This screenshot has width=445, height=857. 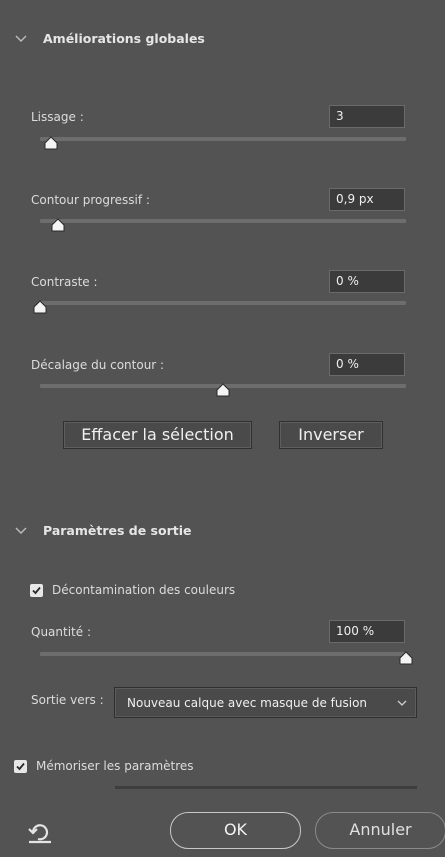 I want to click on shift-edge-slider-thumb, so click(x=223, y=390).